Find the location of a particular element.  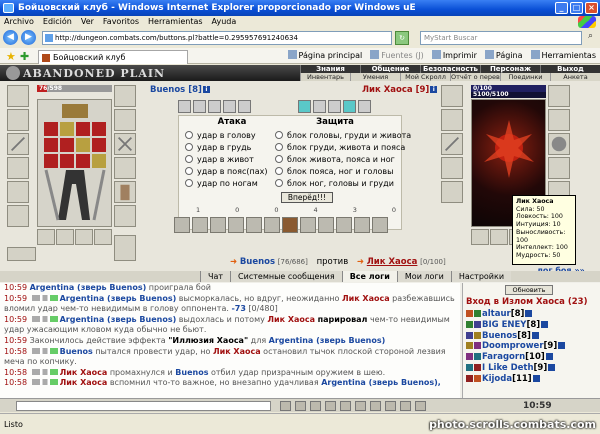

online-user: Faragorn[10] is located at coordinates (531, 357).